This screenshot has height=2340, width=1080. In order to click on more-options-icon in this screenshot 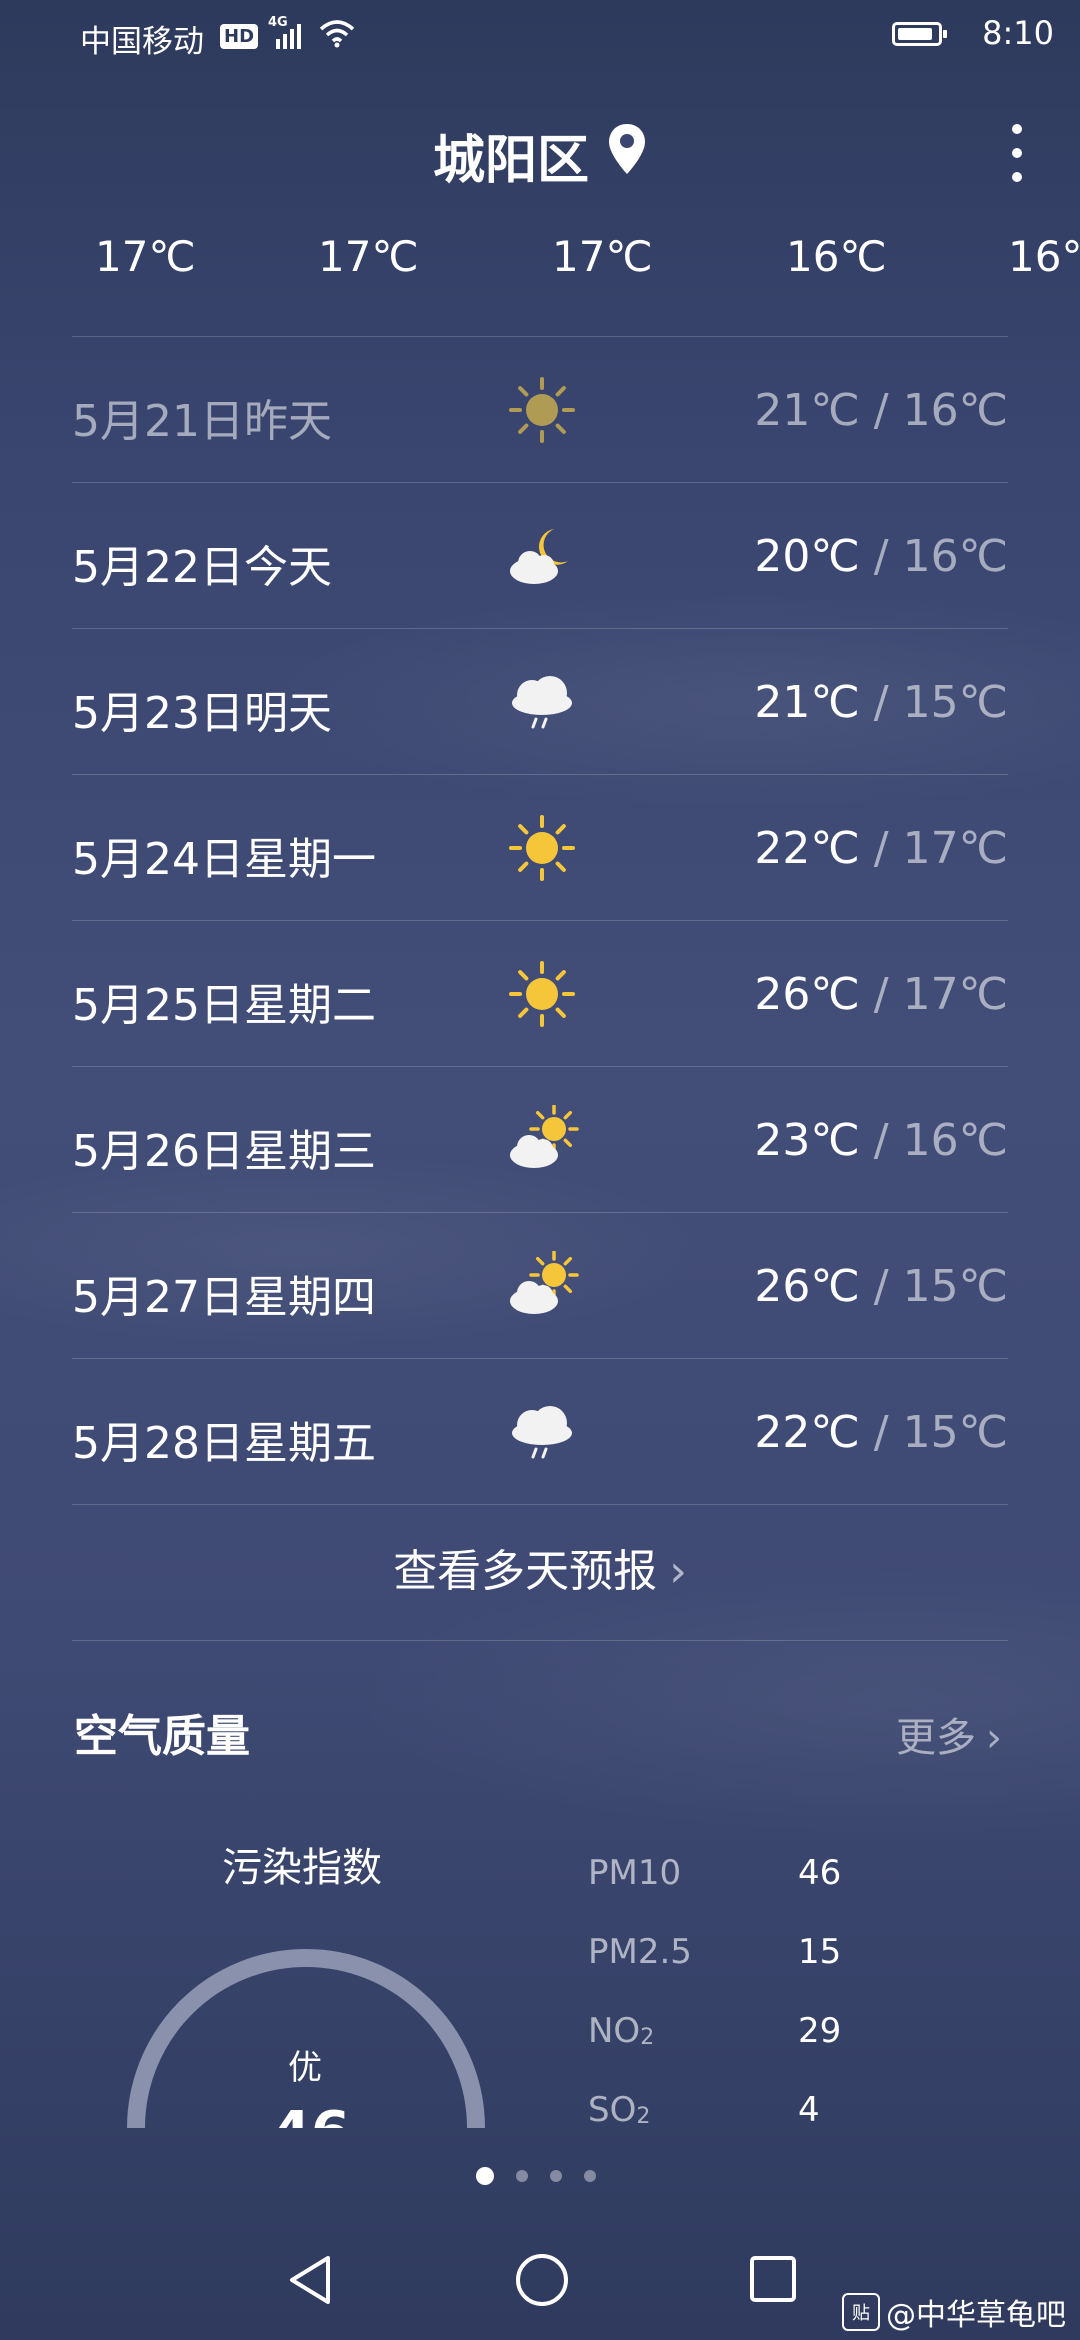, I will do `click(1017, 156)`.